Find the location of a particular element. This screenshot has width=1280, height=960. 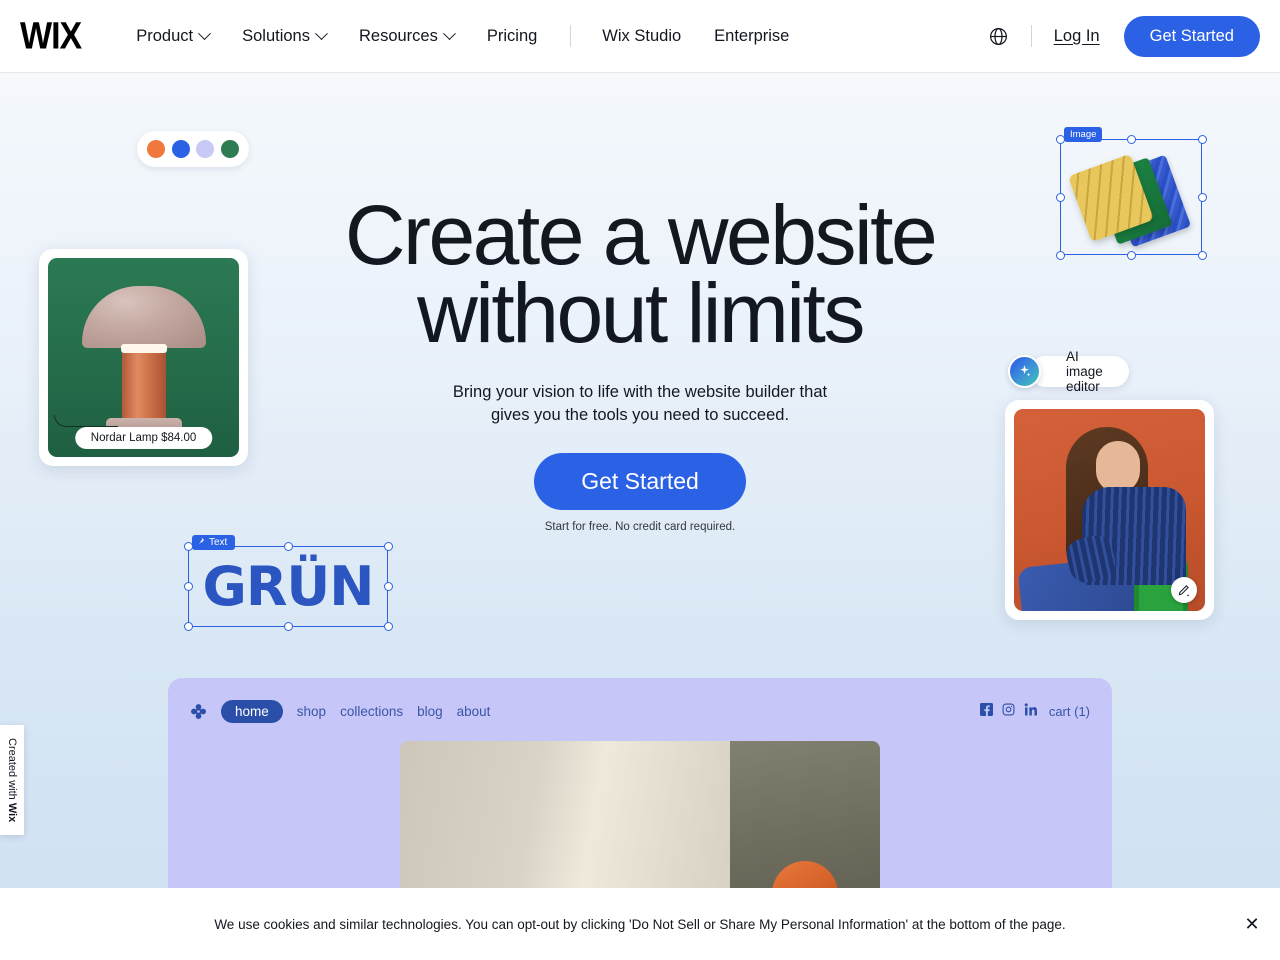

sparkle-icon is located at coordinates (1024, 371).